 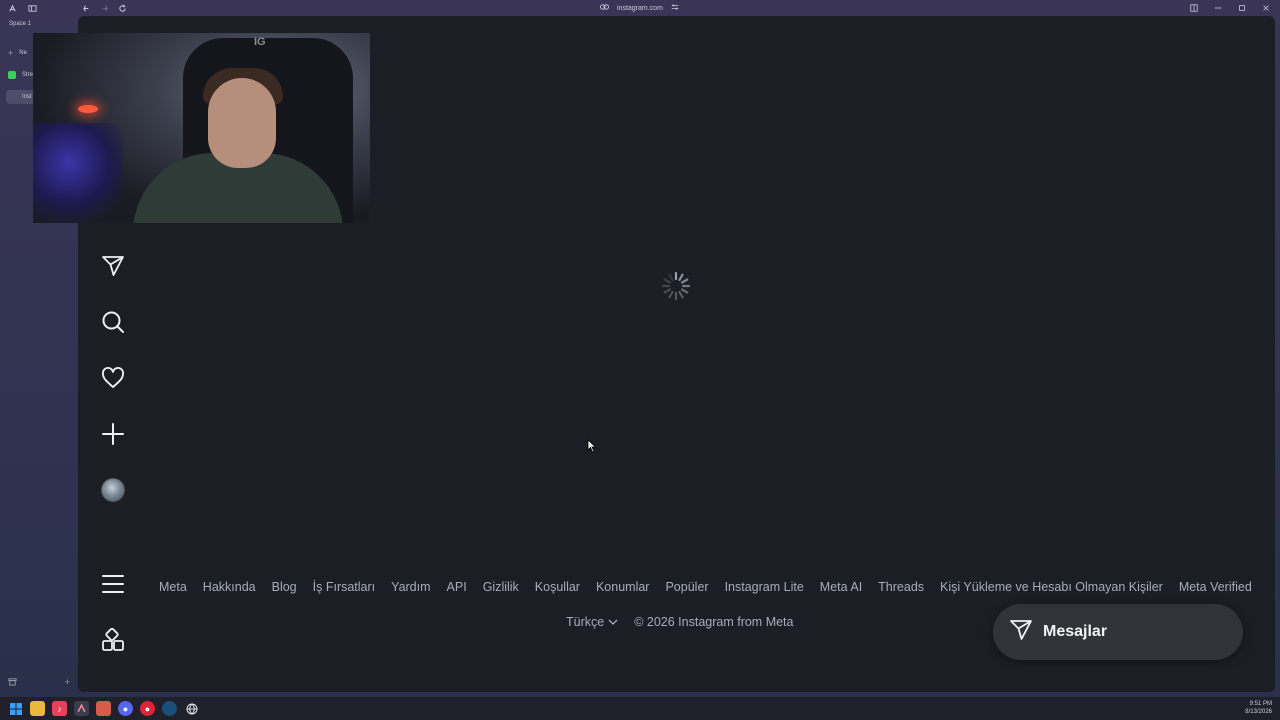 What do you see at coordinates (147, 708) in the screenshot?
I see `recording-app-icon: ●` at bounding box center [147, 708].